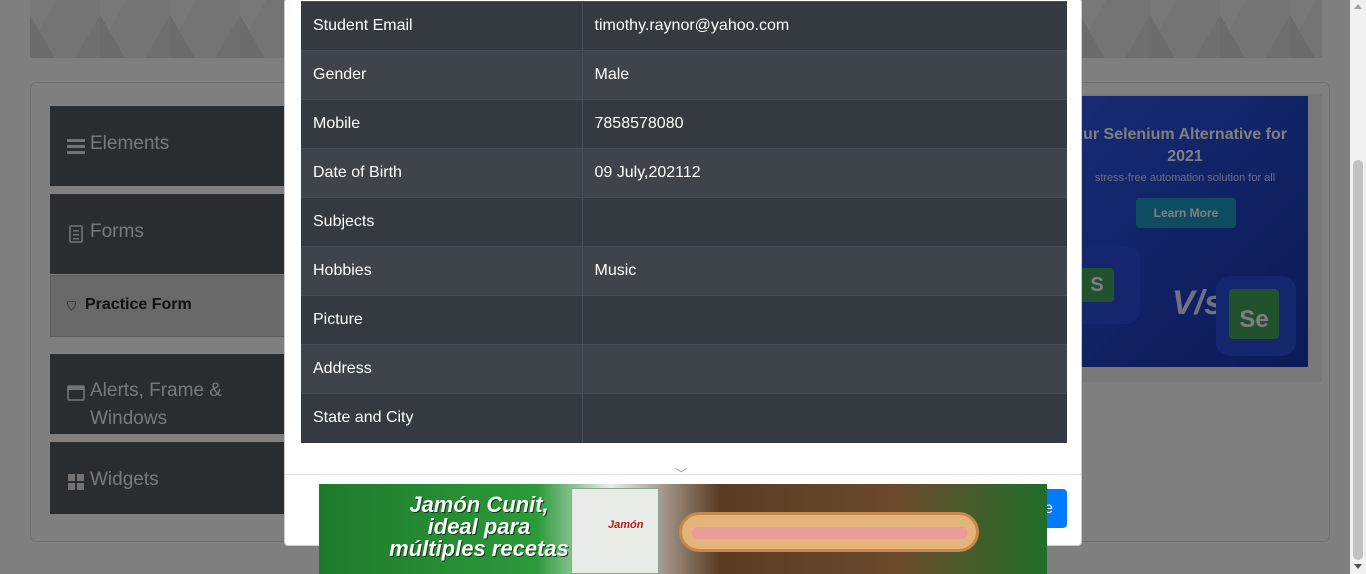 The width and height of the screenshot is (1366, 574). What do you see at coordinates (1358, 360) in the screenshot?
I see `scroll-thumb` at bounding box center [1358, 360].